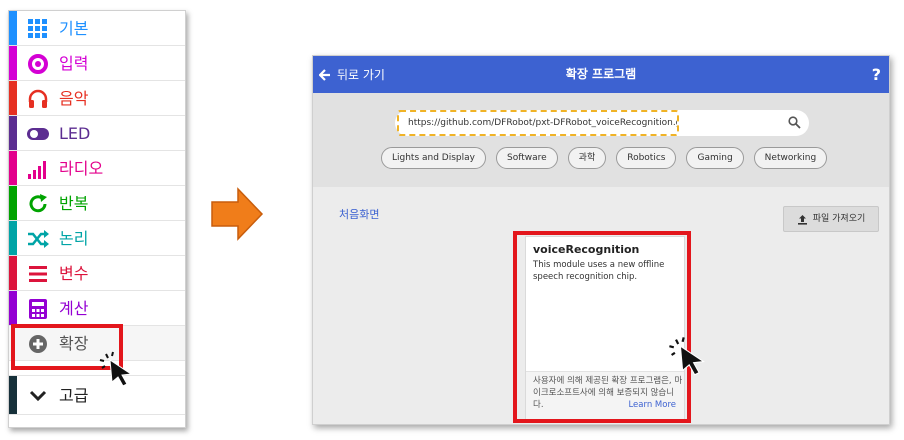 The height and width of the screenshot is (440, 904). Describe the element at coordinates (237, 214) in the screenshot. I see `right-arrow-icon` at that location.